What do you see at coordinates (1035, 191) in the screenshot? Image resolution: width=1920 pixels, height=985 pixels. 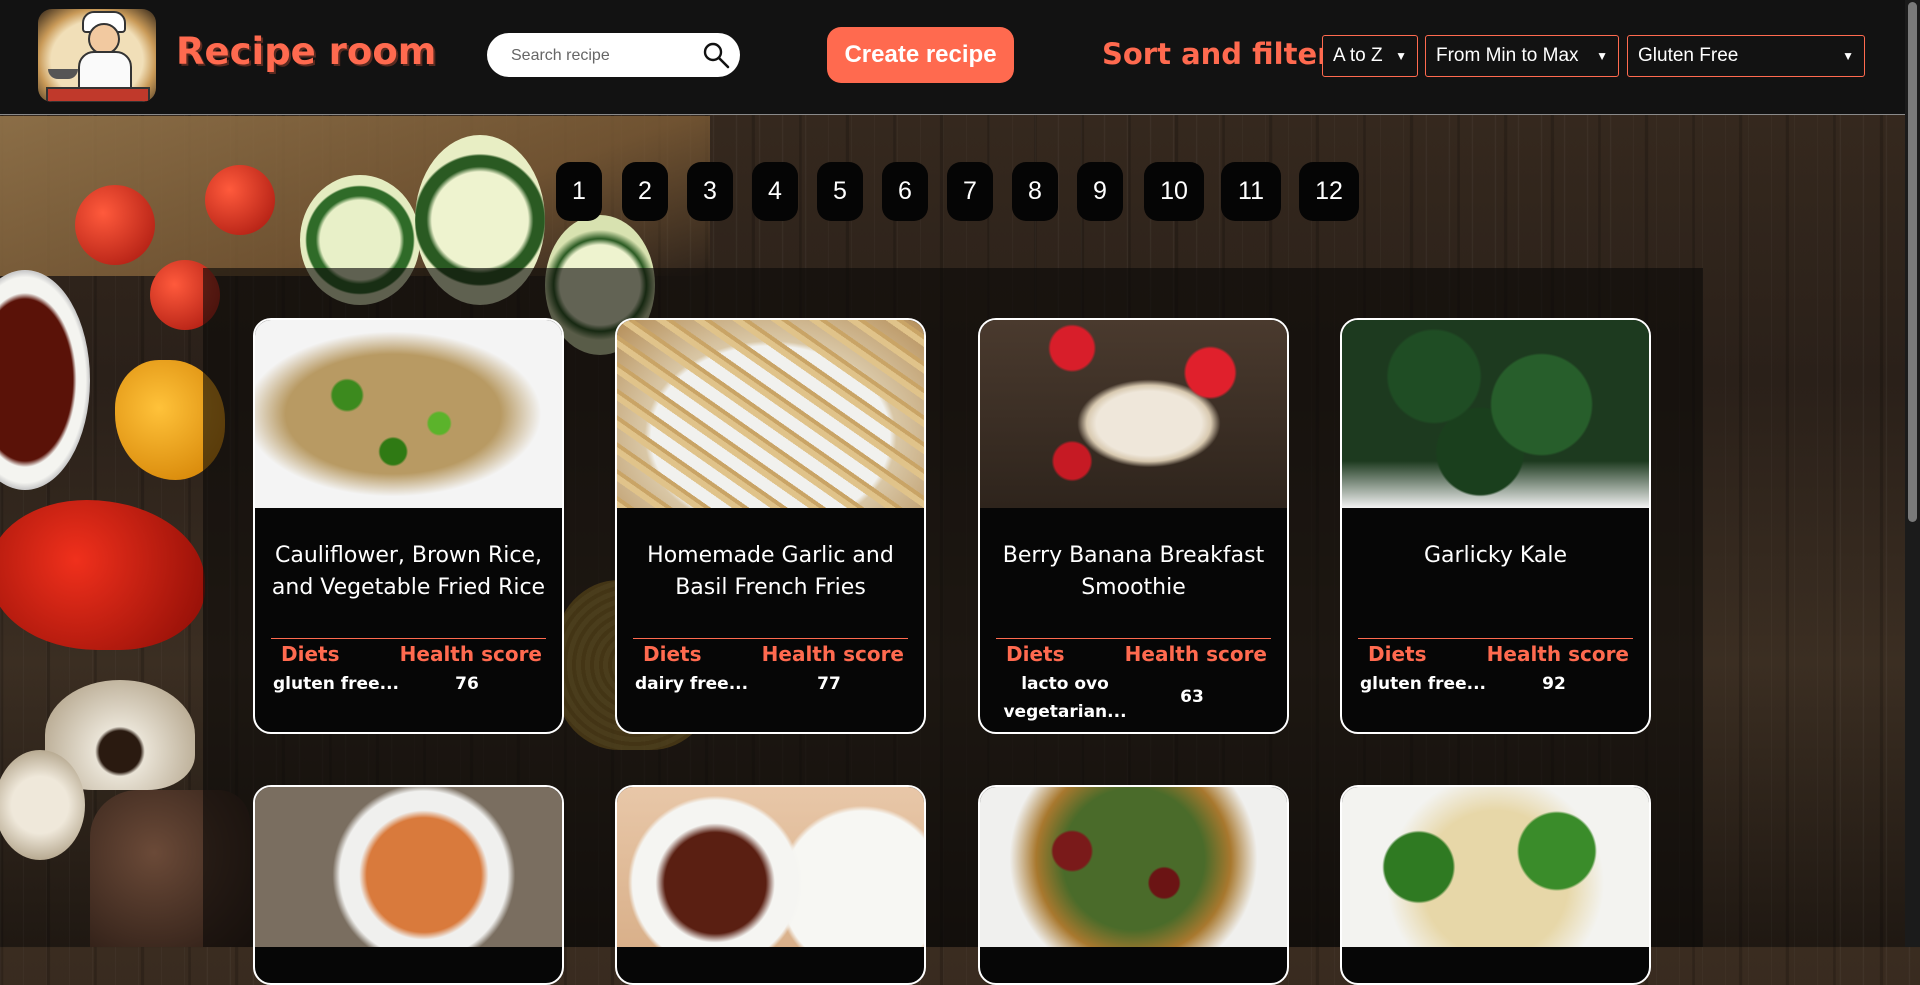 I see `page-button: 8` at bounding box center [1035, 191].